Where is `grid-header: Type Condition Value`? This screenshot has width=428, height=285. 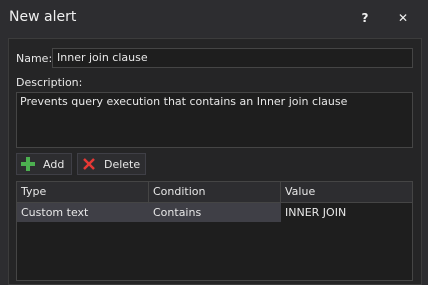 grid-header: Type Condition Value is located at coordinates (214, 192).